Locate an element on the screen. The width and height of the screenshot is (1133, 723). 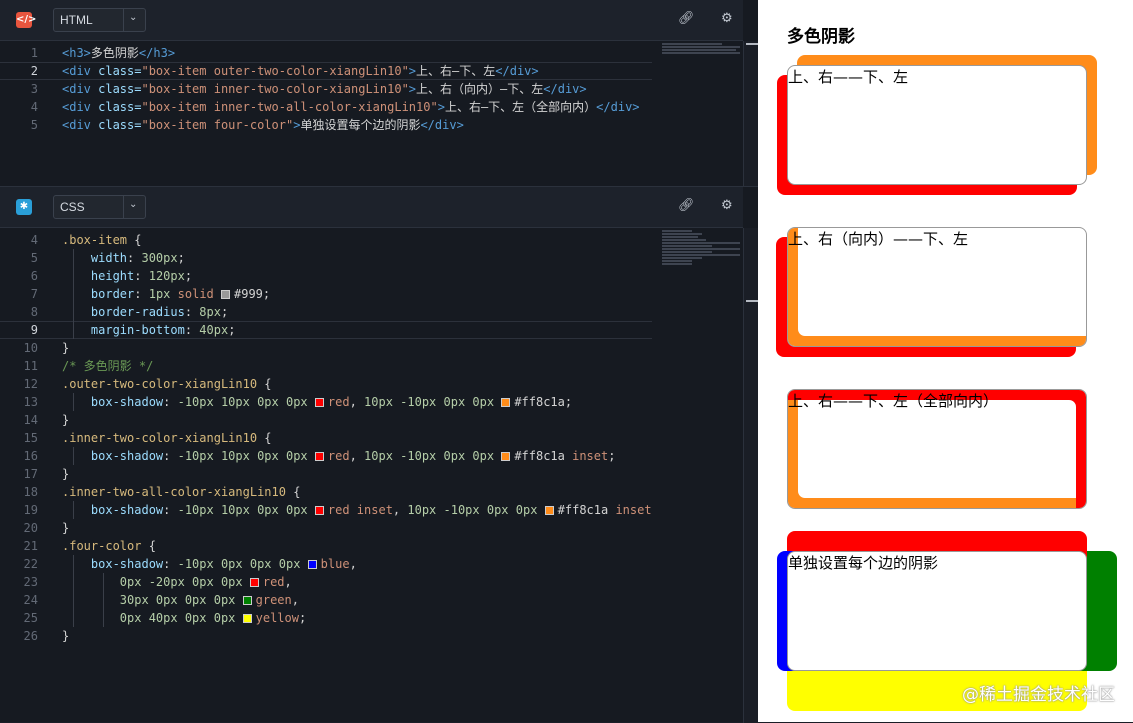
code-line: 14} is located at coordinates (326, 420).